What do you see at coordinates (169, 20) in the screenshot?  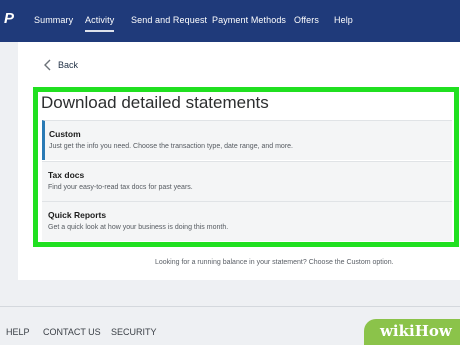 I see `nav-item-send-and-request: Send and Request` at bounding box center [169, 20].